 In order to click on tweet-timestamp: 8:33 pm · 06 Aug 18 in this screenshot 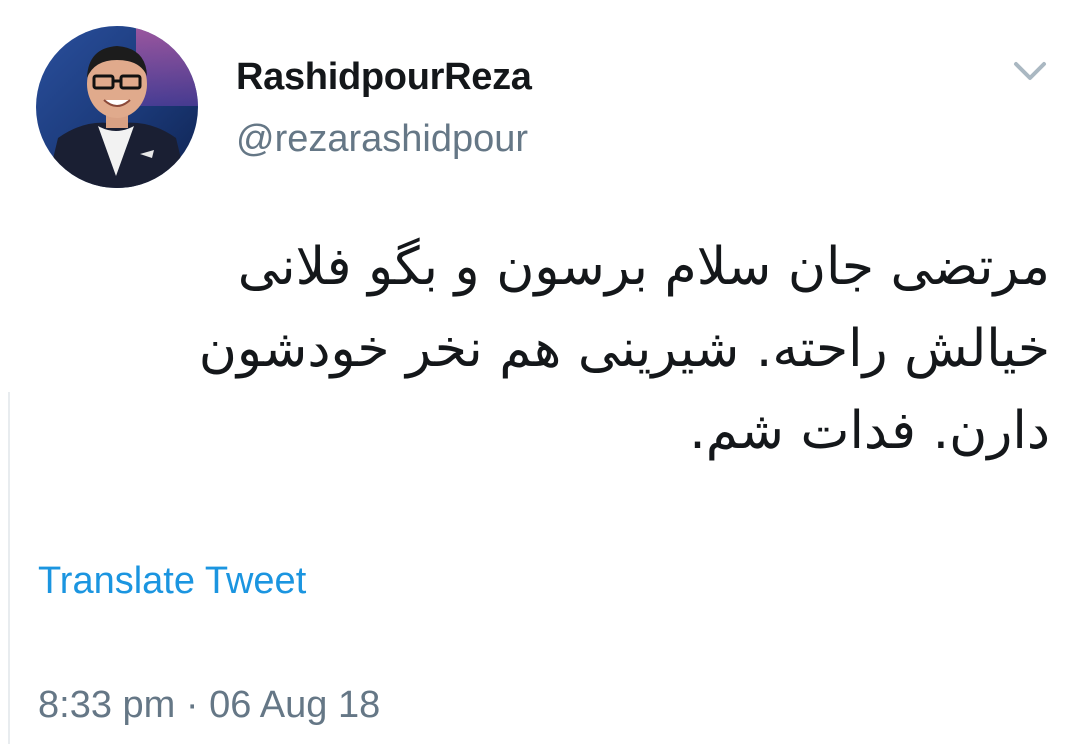, I will do `click(209, 705)`.